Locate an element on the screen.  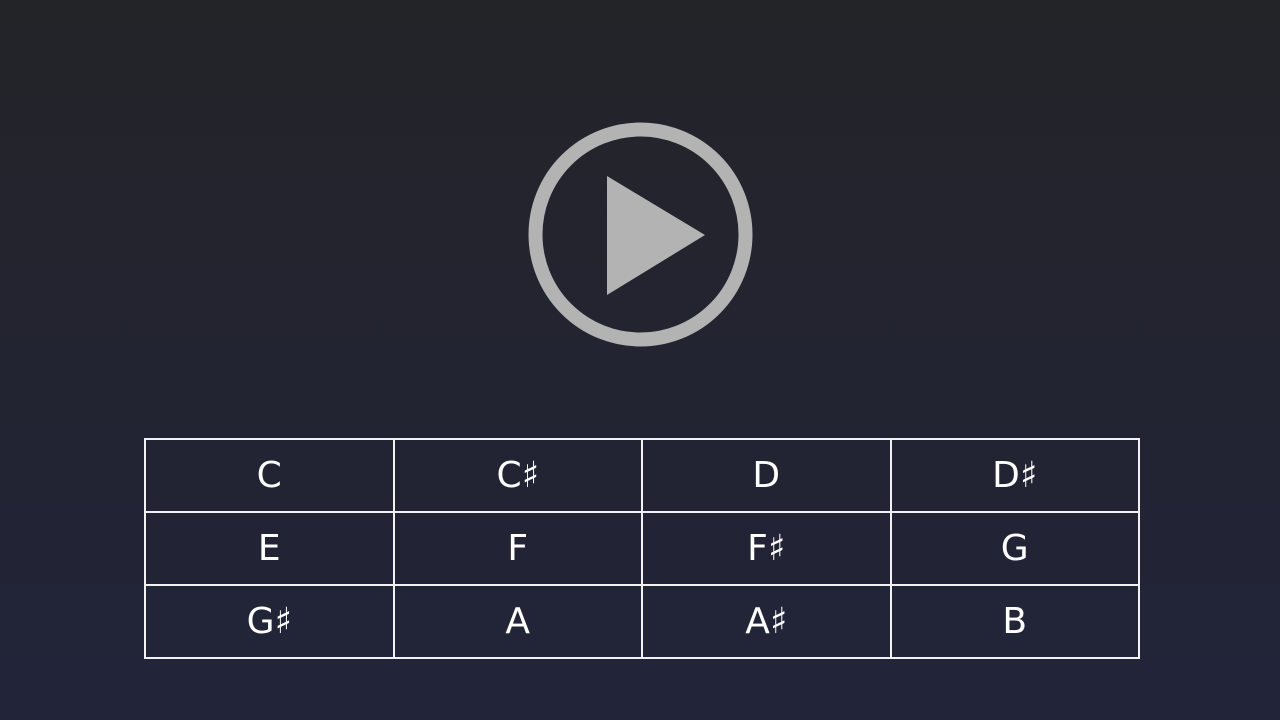
note-cell-d-sharp: D♯ is located at coordinates (1014, 475).